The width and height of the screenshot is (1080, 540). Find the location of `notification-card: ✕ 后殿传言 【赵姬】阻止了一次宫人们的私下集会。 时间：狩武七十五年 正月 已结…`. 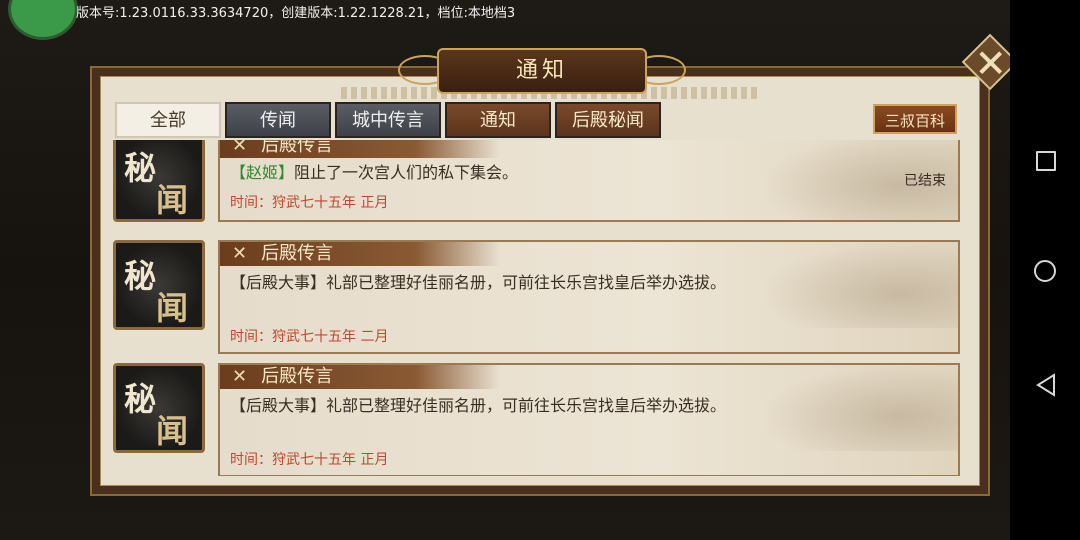

notification-card: ✕ 后殿传言 【赵姬】阻止了一次宫人们的私下集会。 时间：狩武七十五年 正月 已结… is located at coordinates (589, 181).